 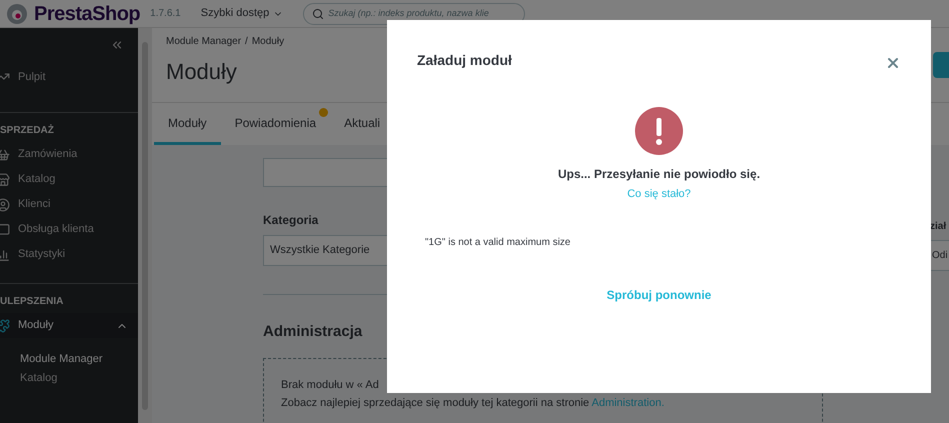 I want to click on retry-button: Spróbuj ponownie, so click(x=659, y=295).